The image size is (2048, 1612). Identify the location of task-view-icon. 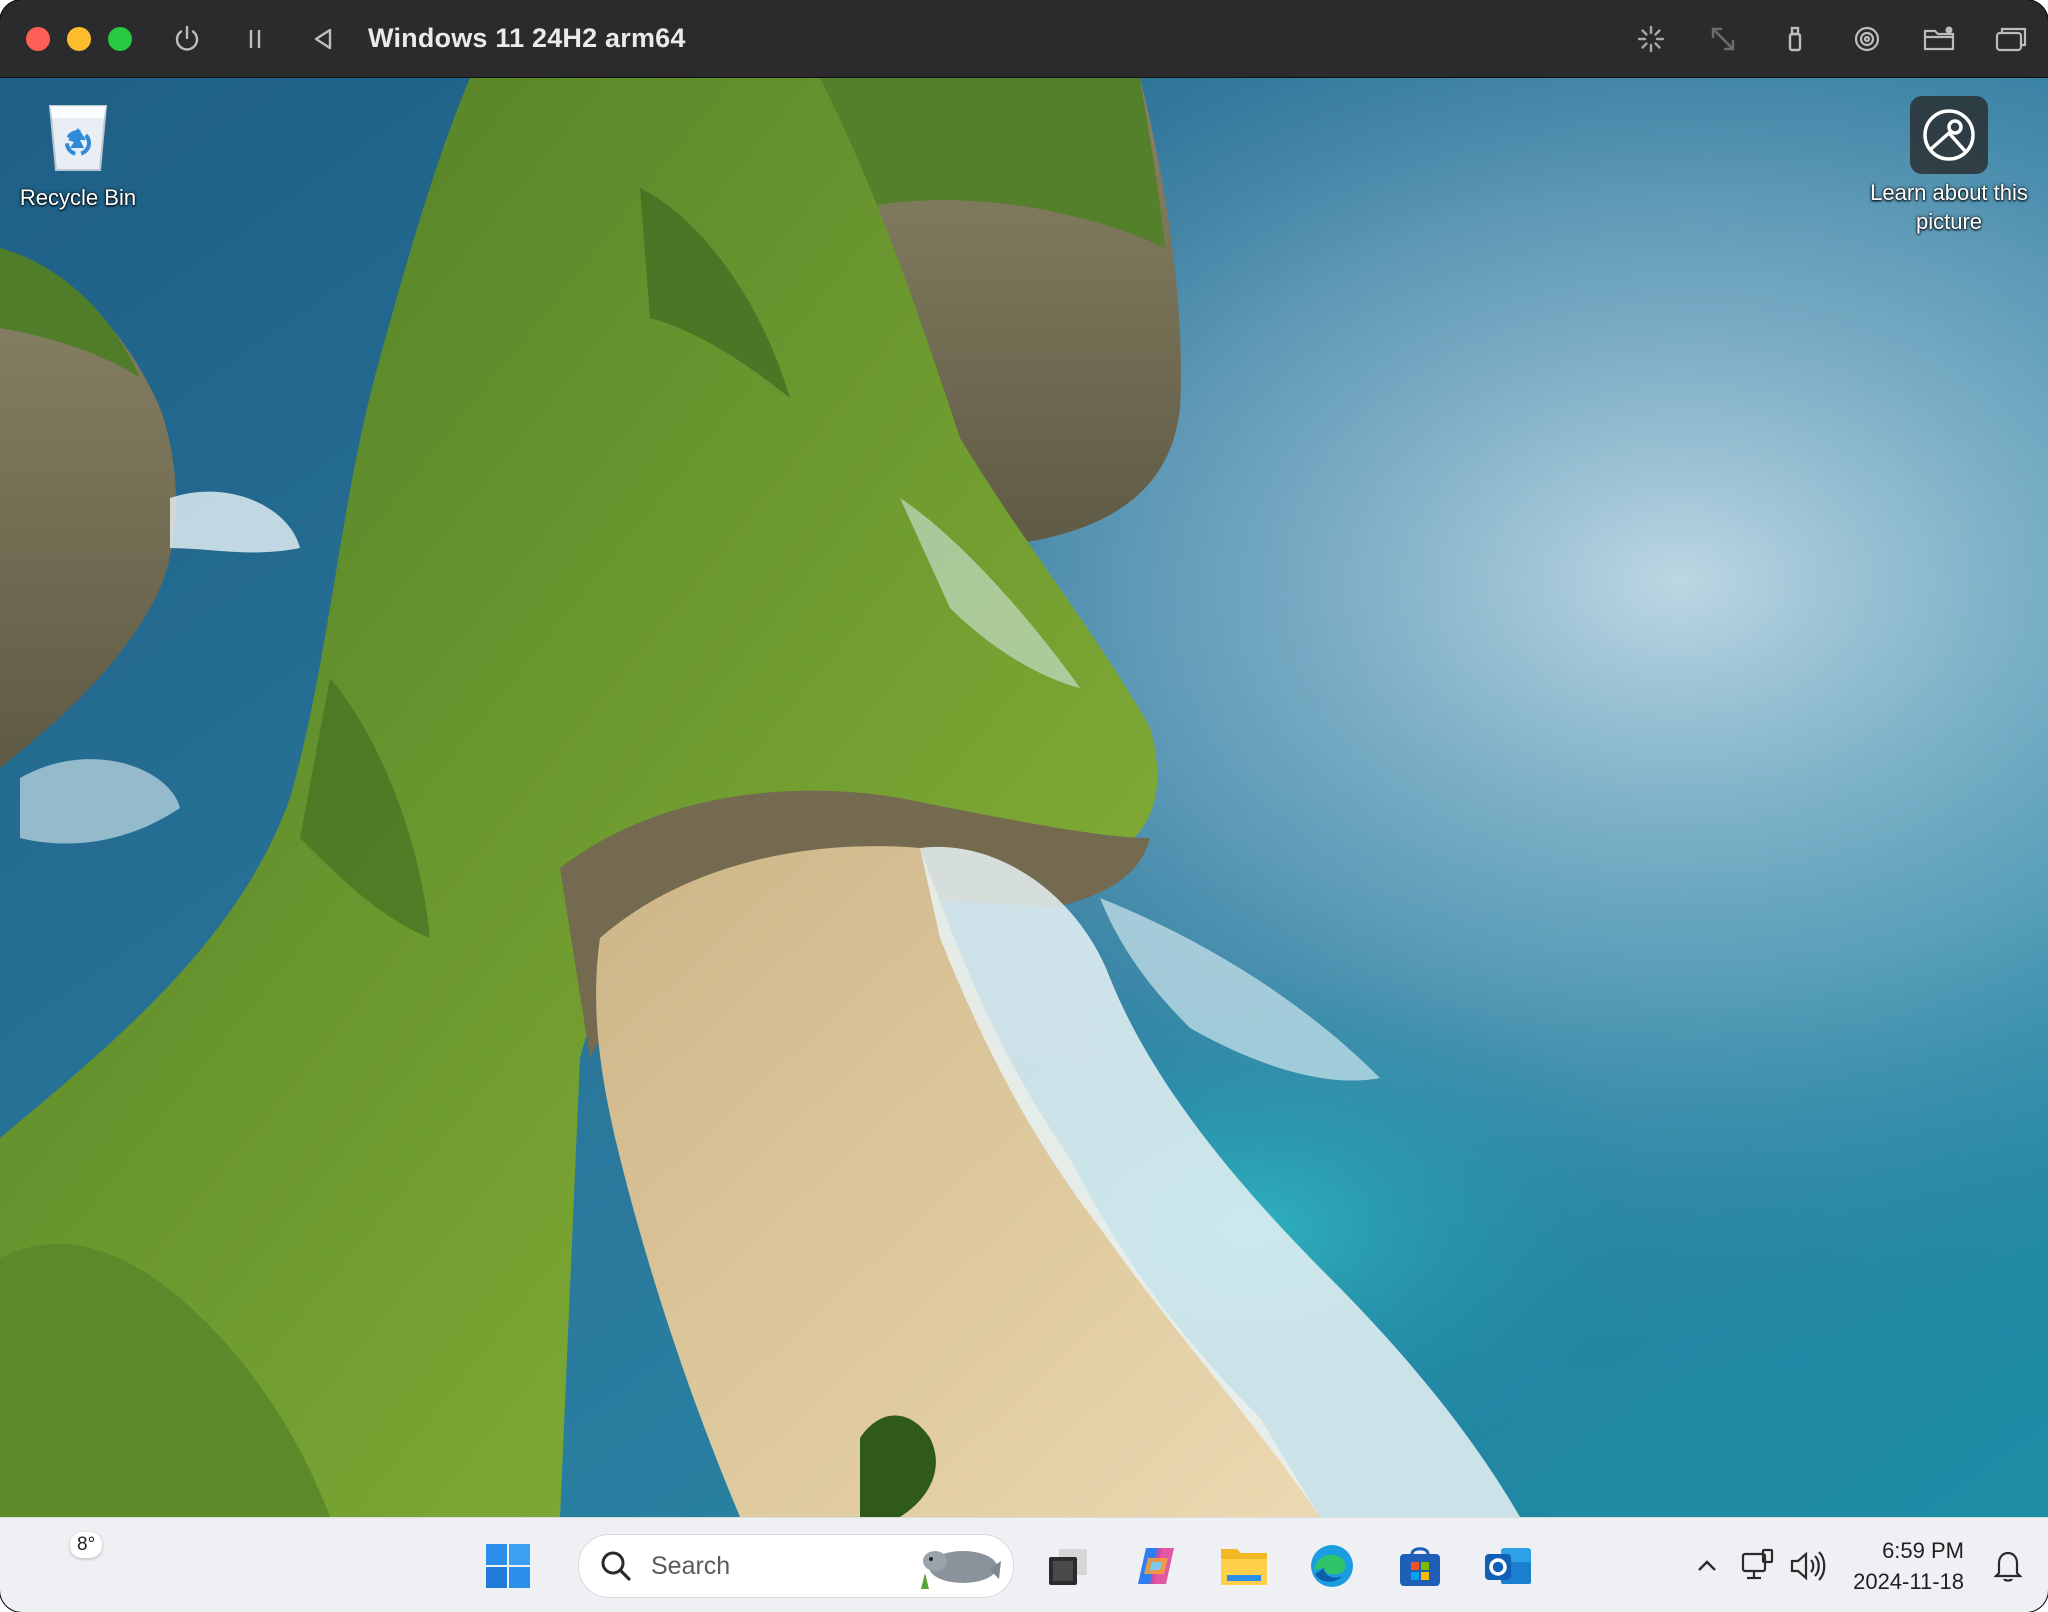
(1068, 1567).